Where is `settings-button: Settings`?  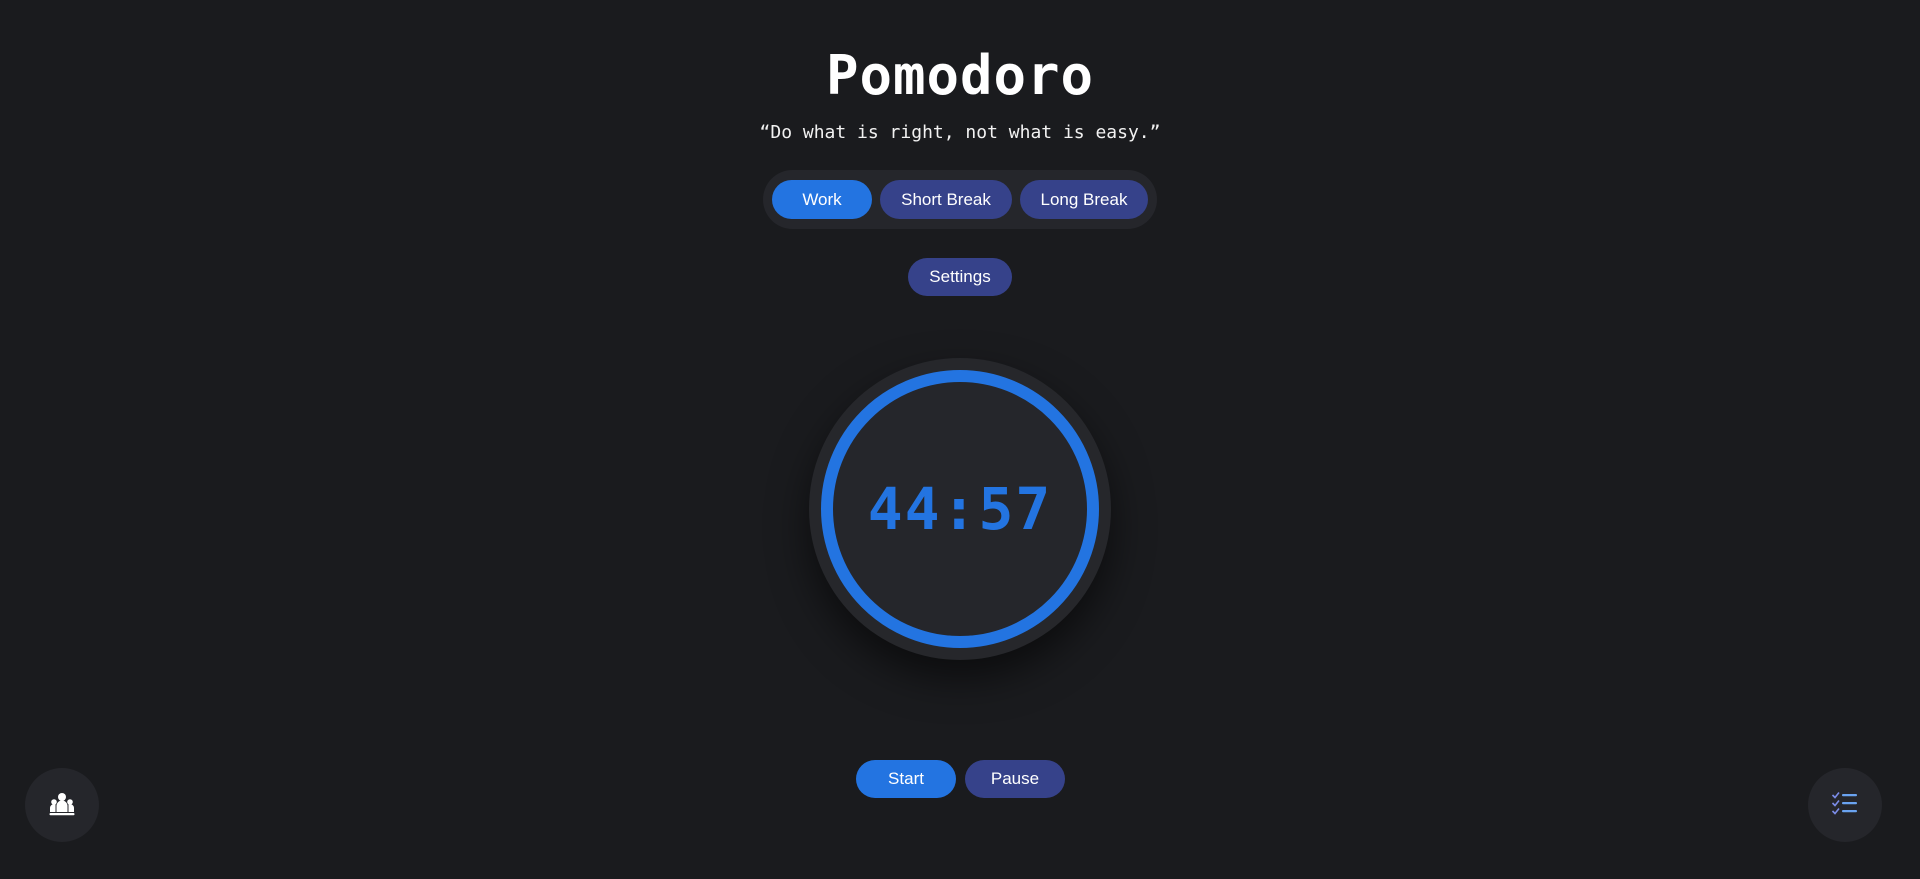
settings-button: Settings is located at coordinates (960, 277).